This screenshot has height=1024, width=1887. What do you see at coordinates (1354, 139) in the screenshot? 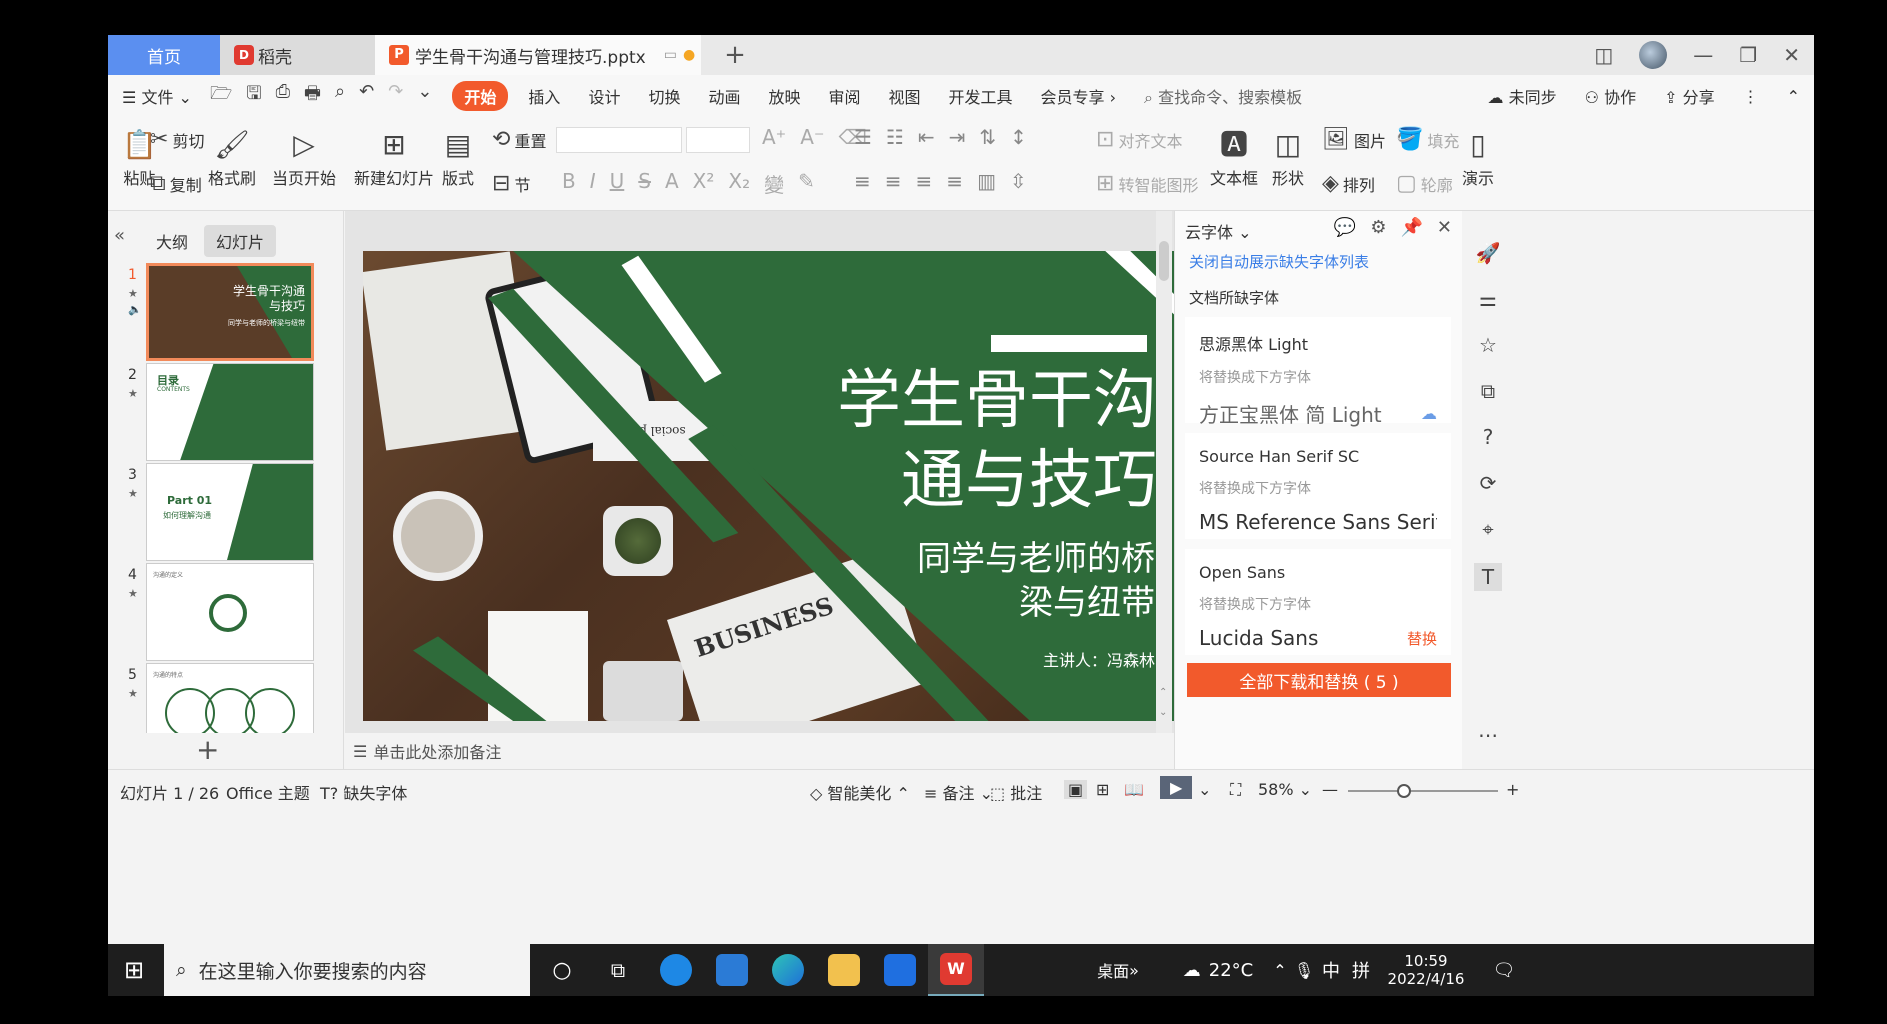
I see `picture-button: 🖼 图片` at bounding box center [1354, 139].